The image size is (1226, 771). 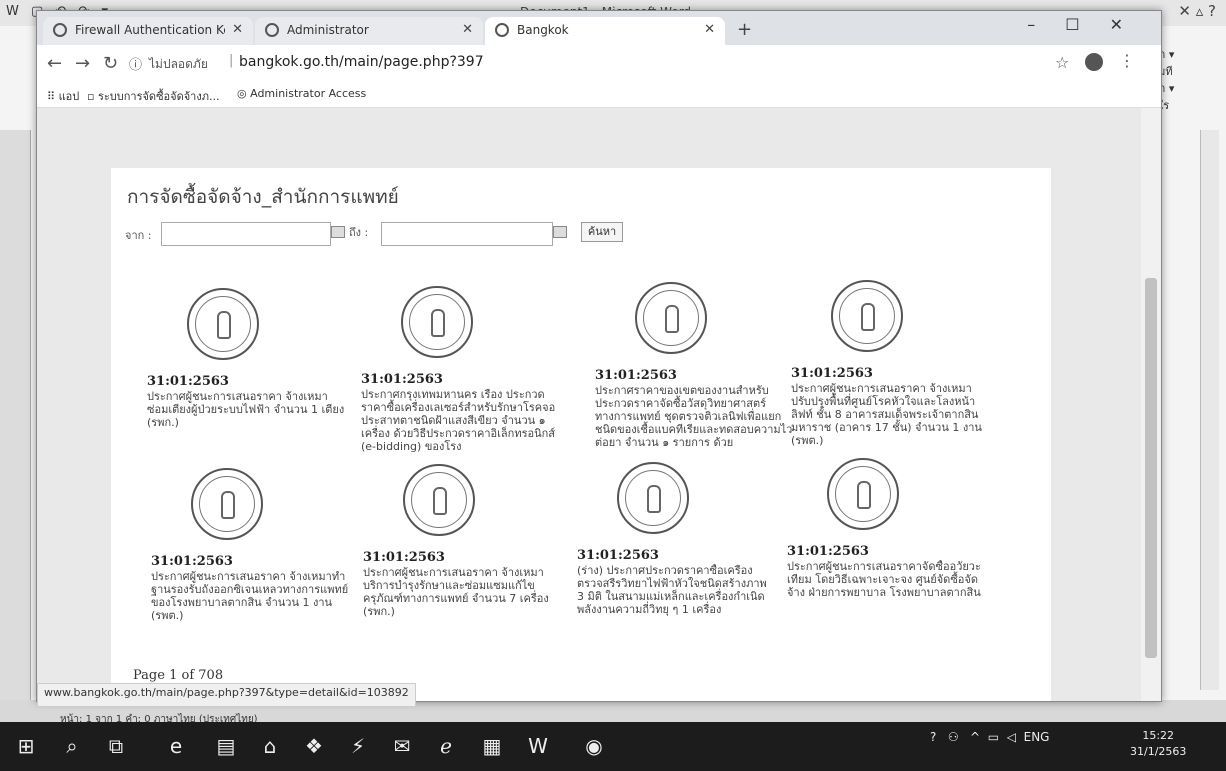 I want to click on url-text: bangkok.go.th/main/page.php?397, so click(x=361, y=62).